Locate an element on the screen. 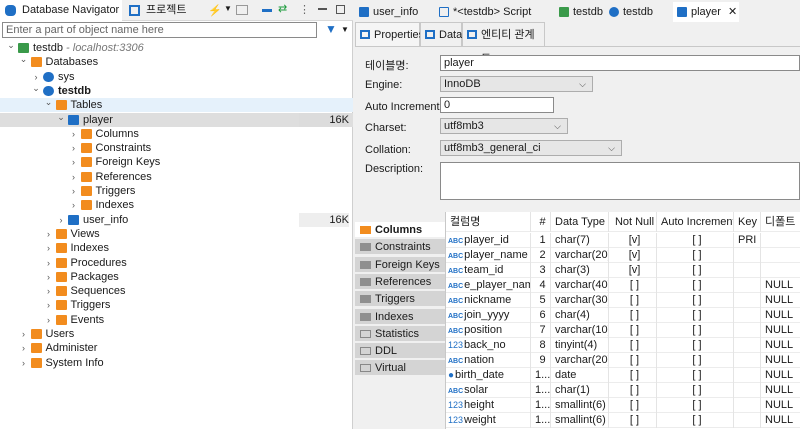  tree-item: › Constraints is located at coordinates (176, 148).